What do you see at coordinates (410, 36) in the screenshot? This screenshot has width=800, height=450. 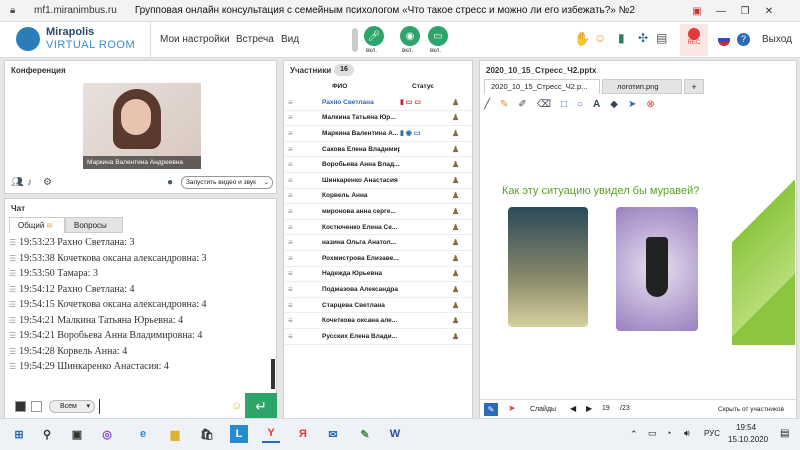 I see `camera-button: ◉` at bounding box center [410, 36].